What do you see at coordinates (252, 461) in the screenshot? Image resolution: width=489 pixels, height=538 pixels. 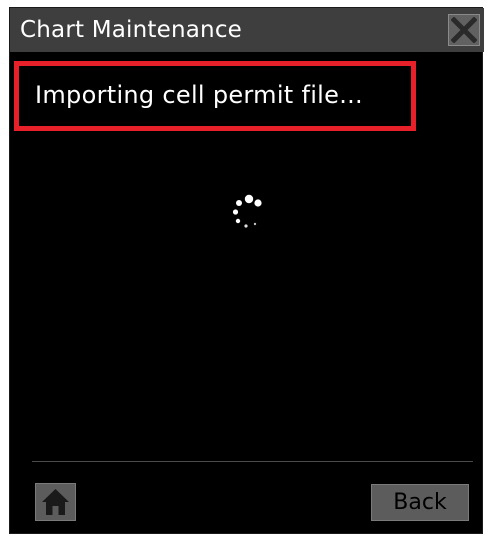 I see `footer-divider` at bounding box center [252, 461].